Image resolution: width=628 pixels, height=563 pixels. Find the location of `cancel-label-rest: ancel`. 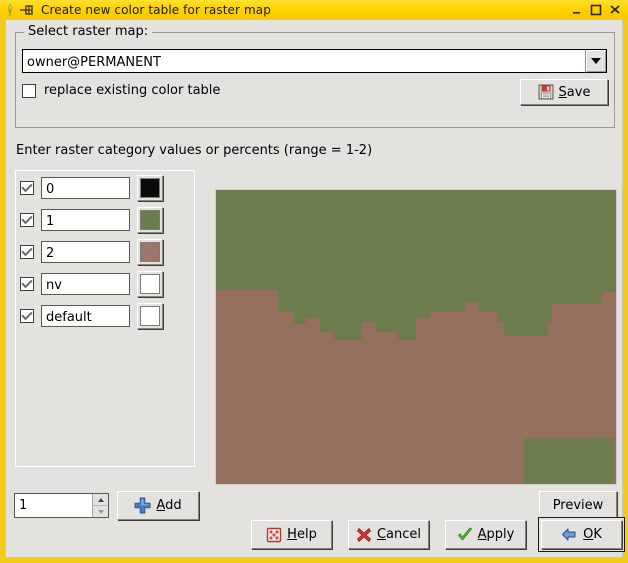

cancel-label-rest: ancel is located at coordinates (404, 534).